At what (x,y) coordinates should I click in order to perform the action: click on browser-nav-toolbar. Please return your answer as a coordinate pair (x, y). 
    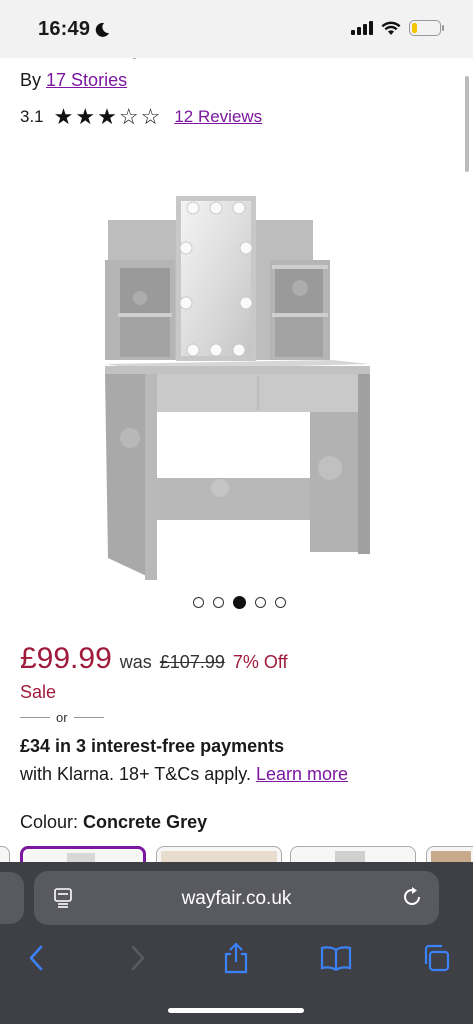
    Looking at the image, I should click on (236, 960).